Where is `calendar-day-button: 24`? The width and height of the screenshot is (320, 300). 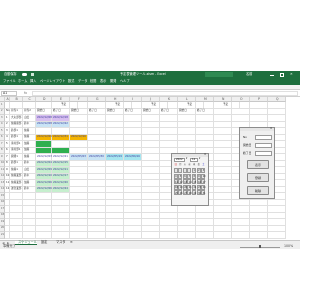
calendar-day-button: 24 is located at coordinates (203, 187).